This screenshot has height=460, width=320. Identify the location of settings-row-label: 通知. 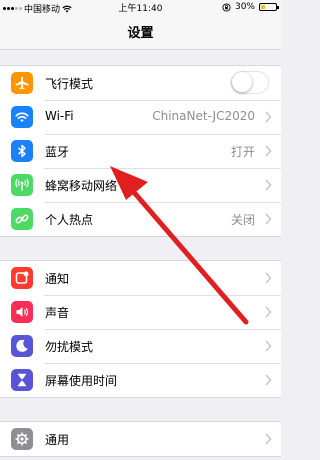
(57, 279).